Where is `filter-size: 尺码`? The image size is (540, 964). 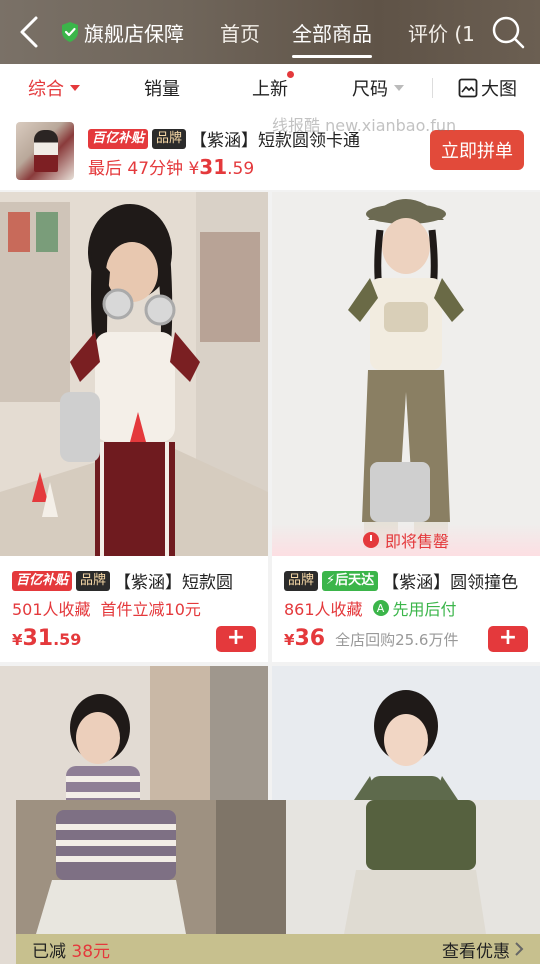 filter-size: 尺码 is located at coordinates (378, 88).